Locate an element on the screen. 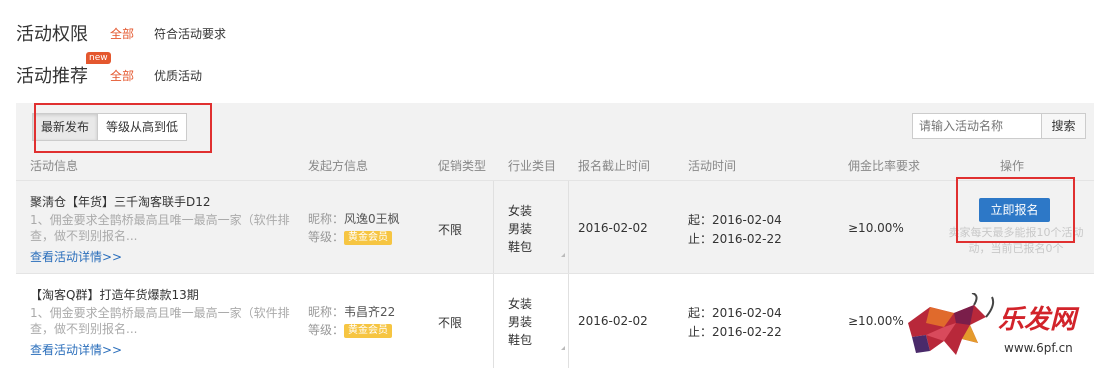  header-promo-type: 促销类型 is located at coordinates (462, 166).